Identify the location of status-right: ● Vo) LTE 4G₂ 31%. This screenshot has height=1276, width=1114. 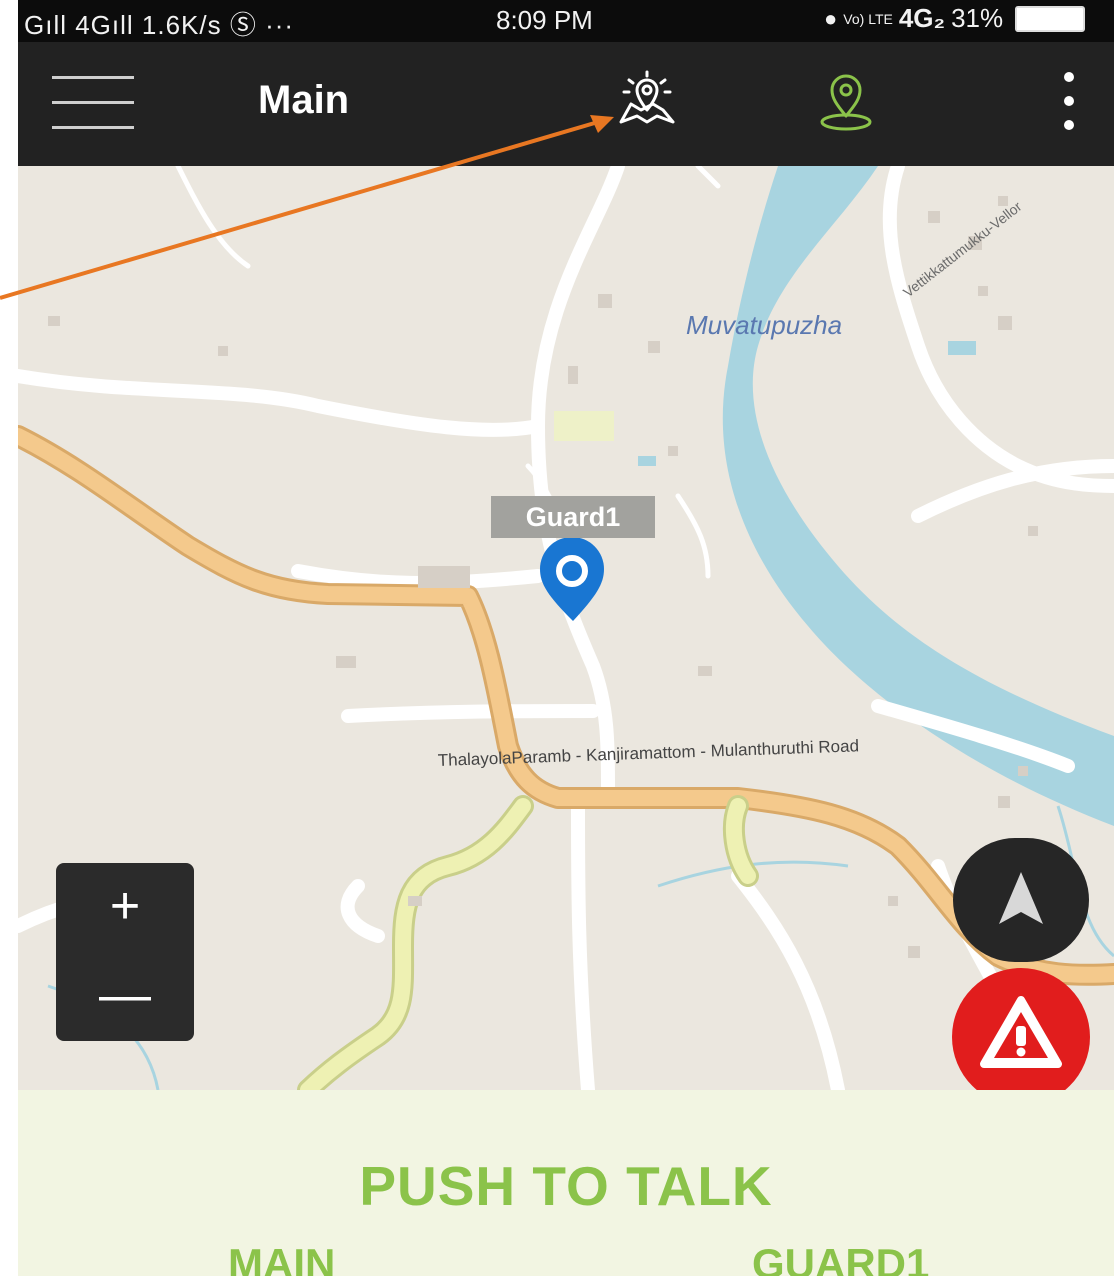
(955, 18).